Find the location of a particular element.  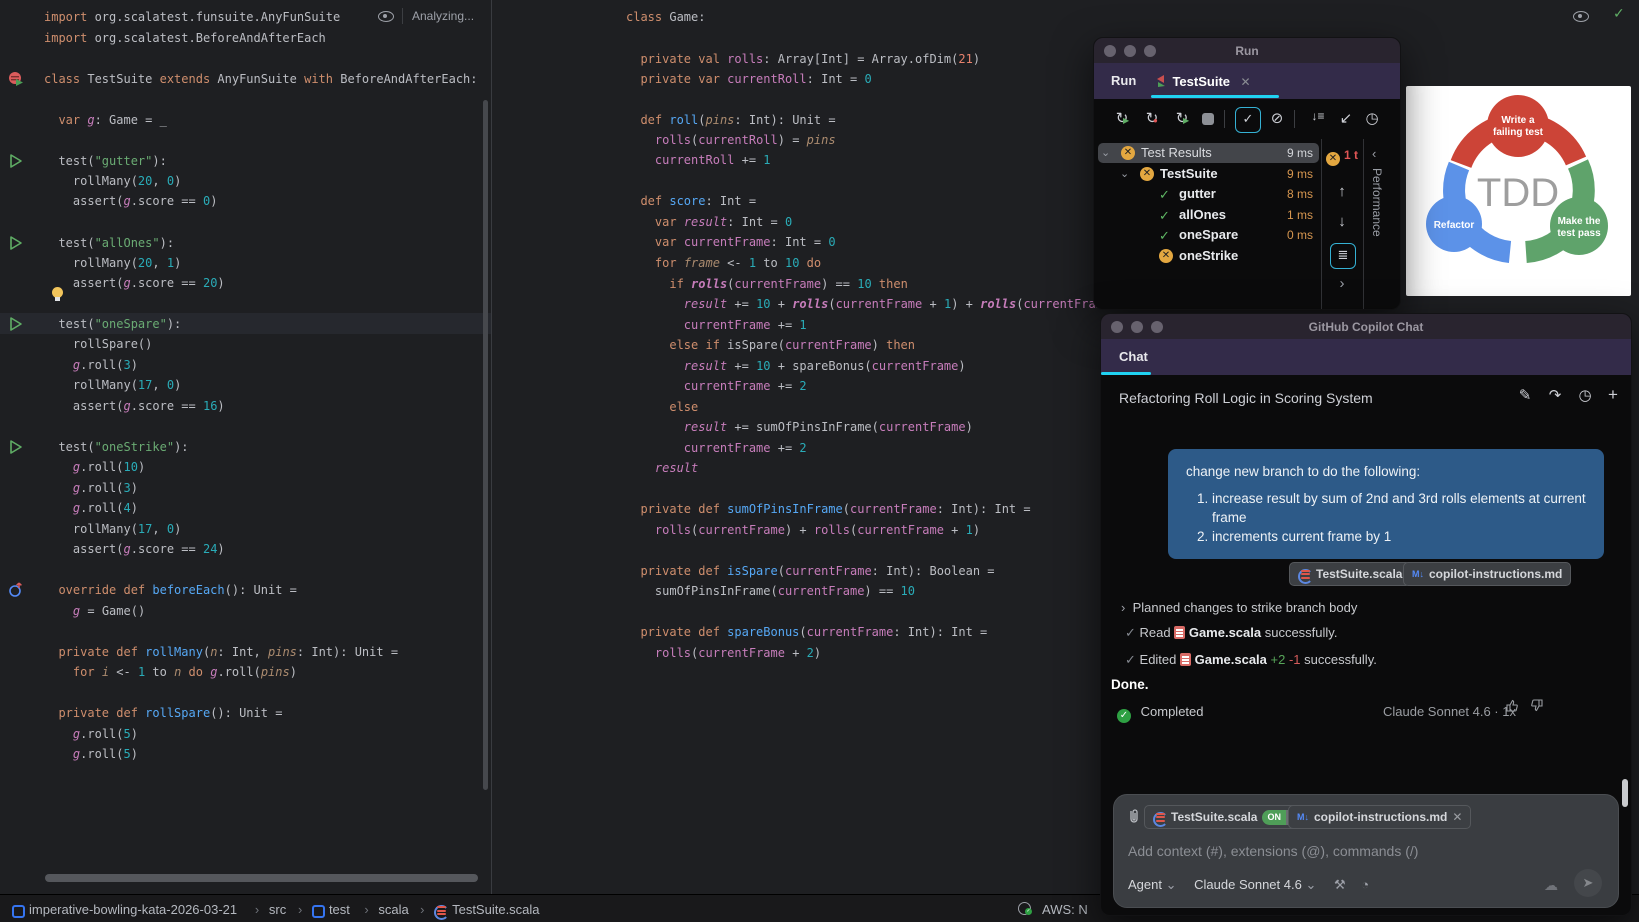

horizontal-scrollbar is located at coordinates (261, 878).